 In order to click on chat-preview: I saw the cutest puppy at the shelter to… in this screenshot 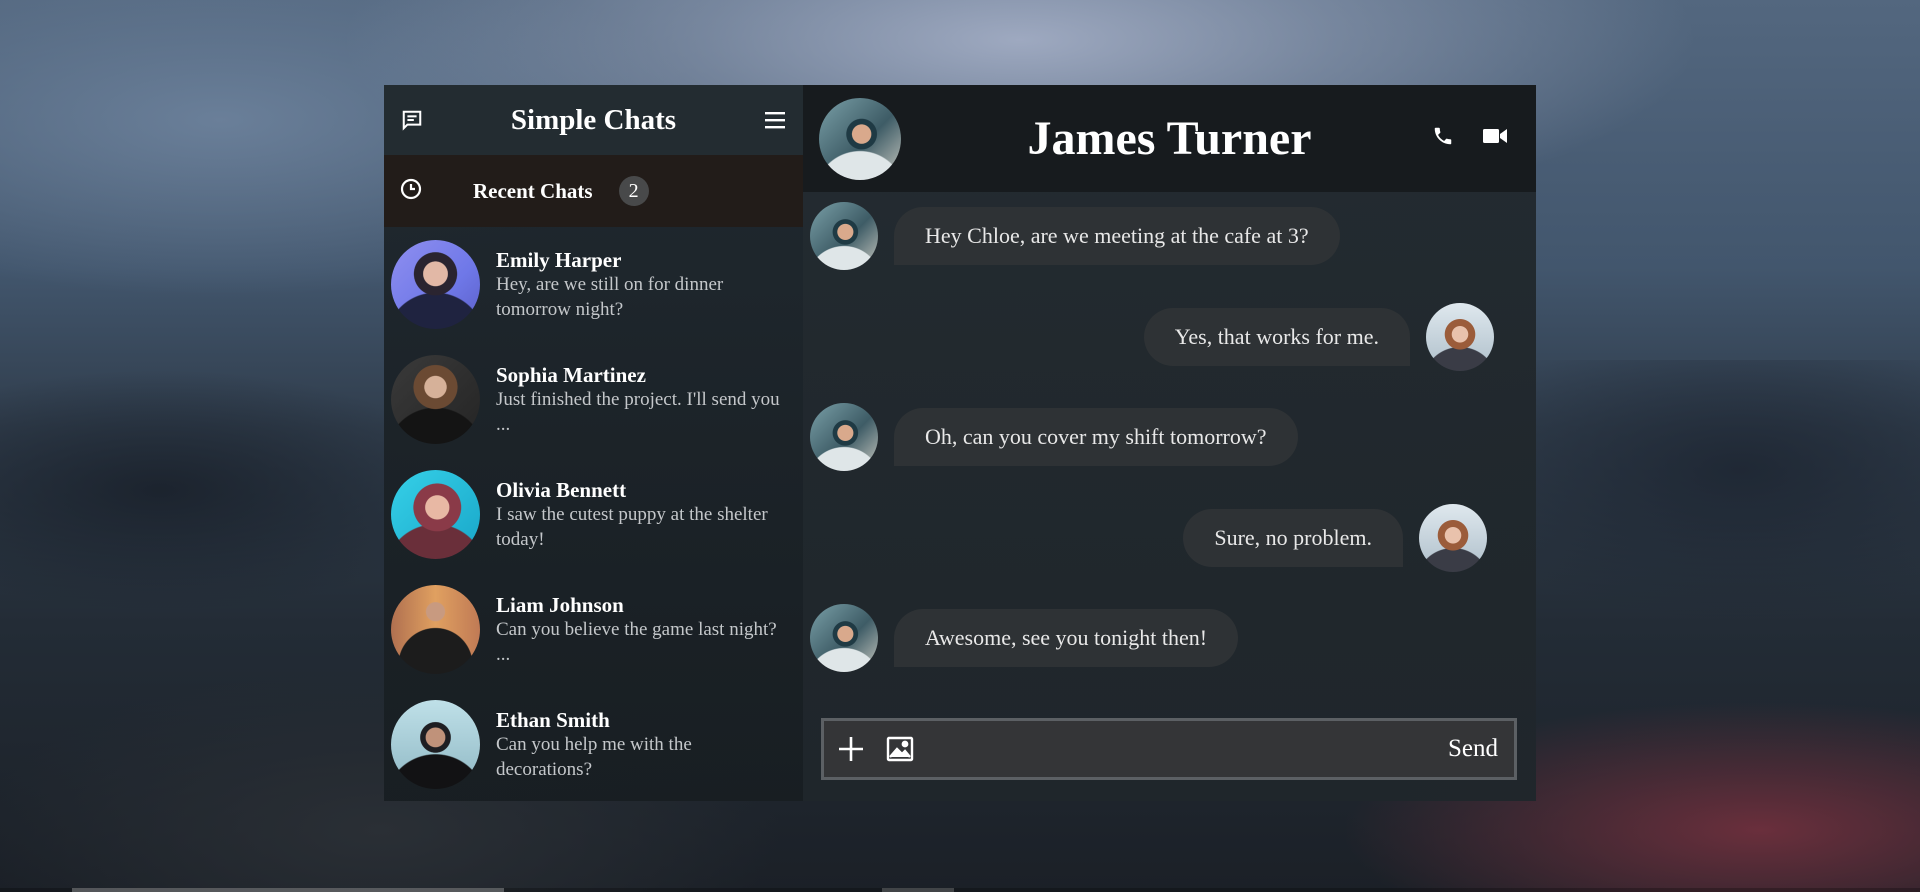, I will do `click(632, 526)`.